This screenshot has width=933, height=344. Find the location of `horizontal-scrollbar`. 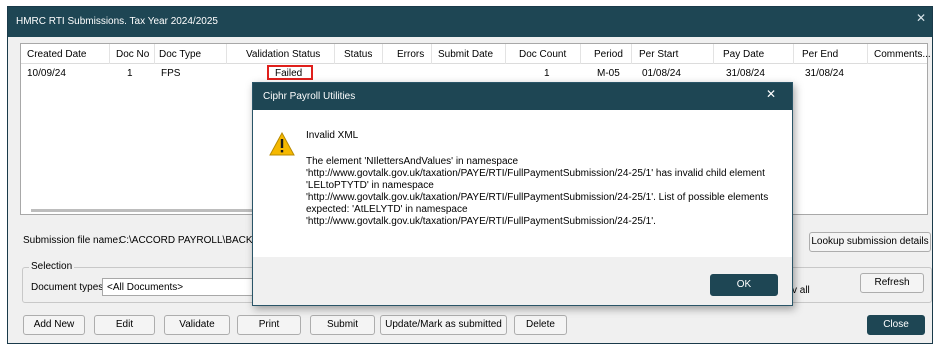

horizontal-scrollbar is located at coordinates (151, 210).